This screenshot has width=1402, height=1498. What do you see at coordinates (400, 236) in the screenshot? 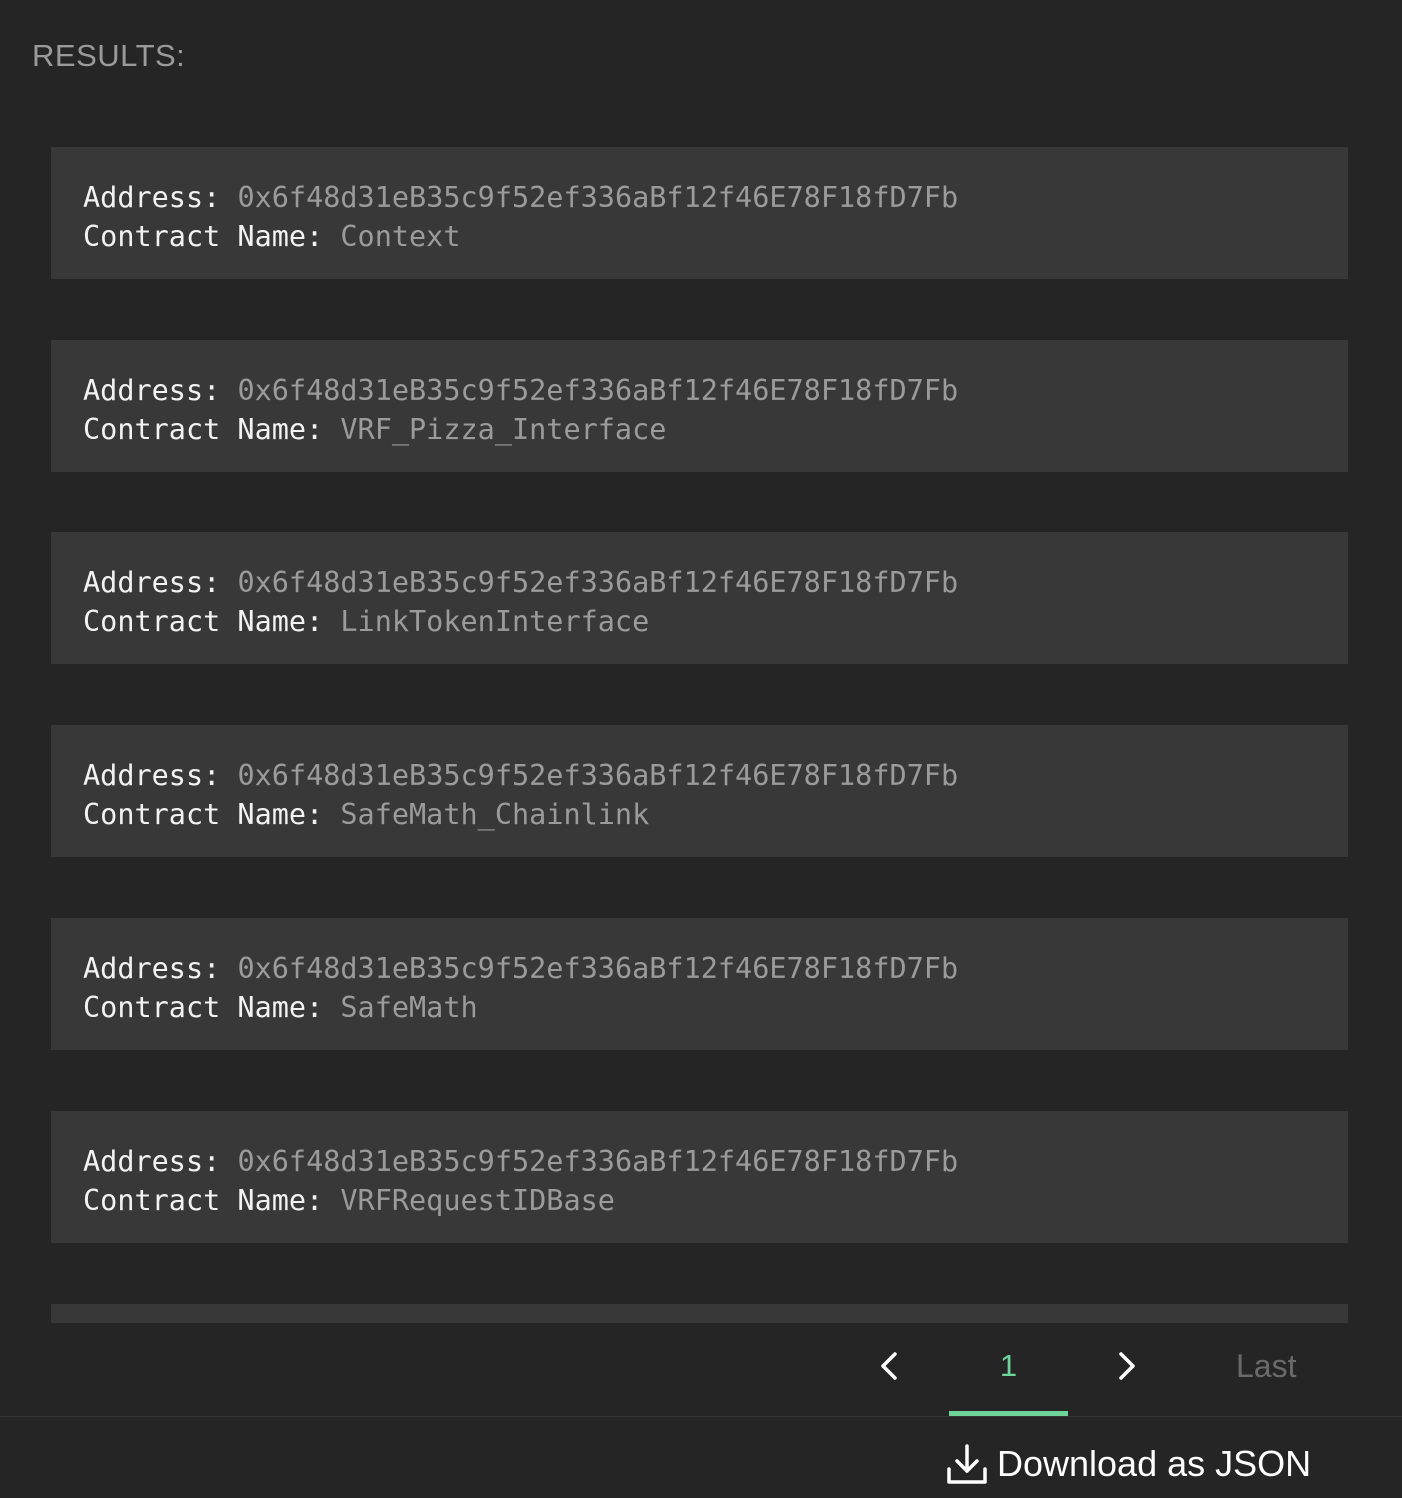
I see `contract-name-value: Context` at bounding box center [400, 236].